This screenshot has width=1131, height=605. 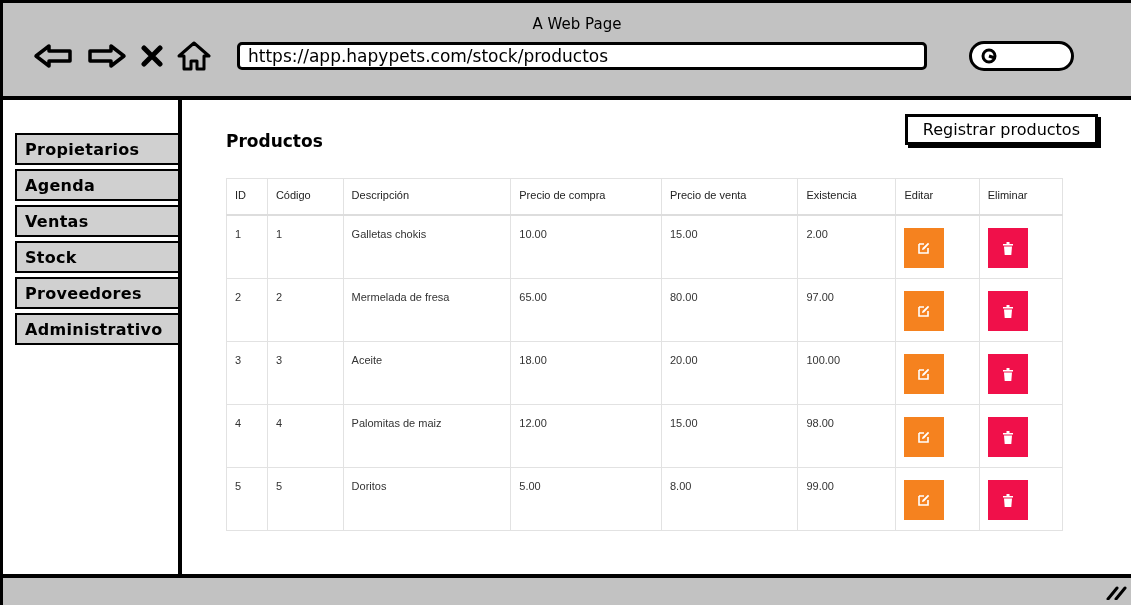 What do you see at coordinates (729, 499) in the screenshot?
I see `table-cell: 8.00` at bounding box center [729, 499].